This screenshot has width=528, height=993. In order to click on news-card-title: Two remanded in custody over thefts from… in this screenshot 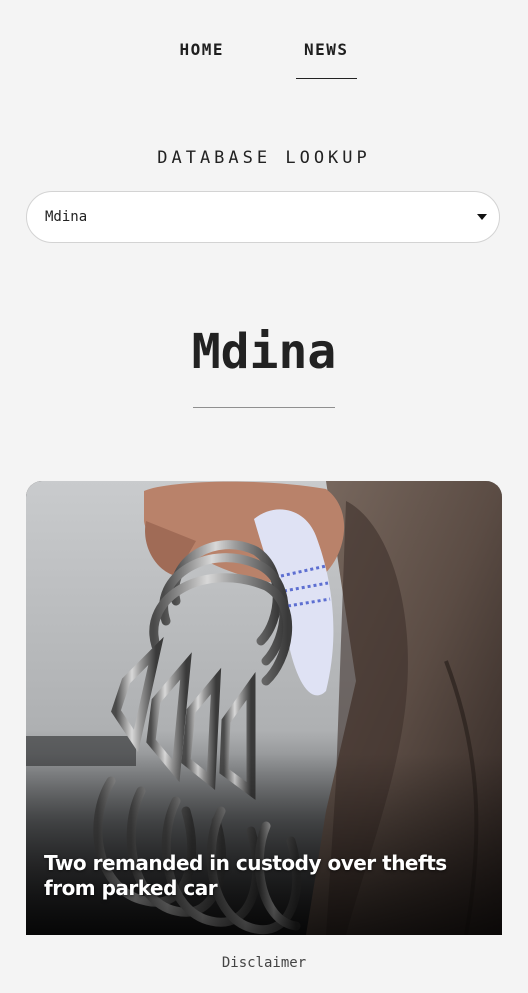, I will do `click(245, 875)`.